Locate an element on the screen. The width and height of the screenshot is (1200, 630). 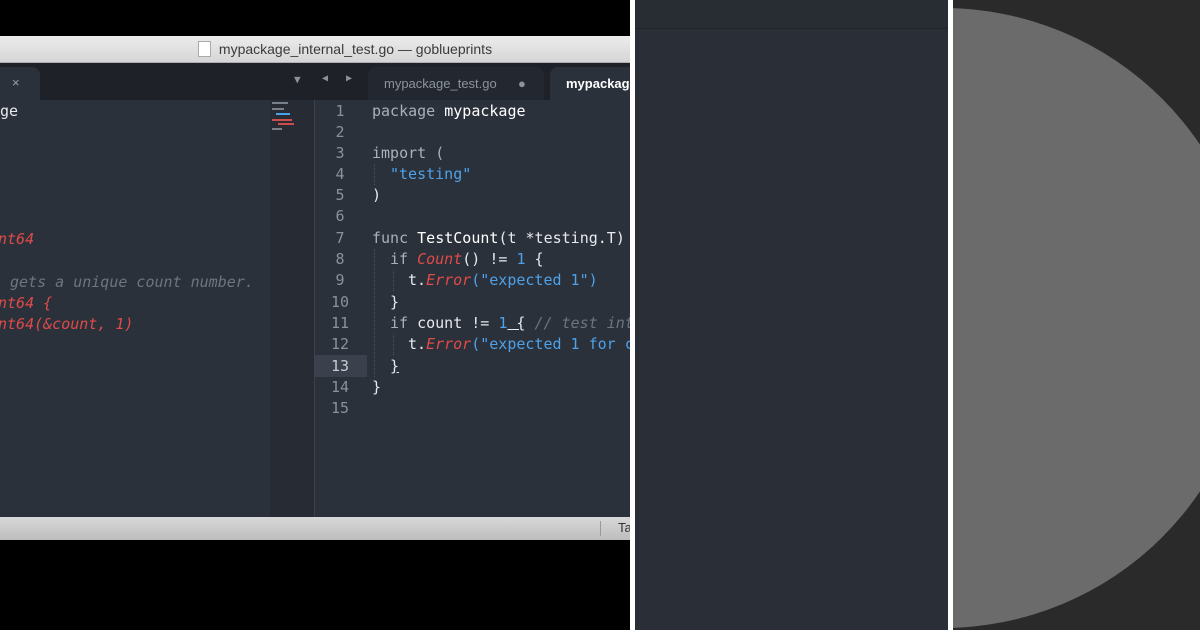
line-number: 1 is located at coordinates (340, 111).